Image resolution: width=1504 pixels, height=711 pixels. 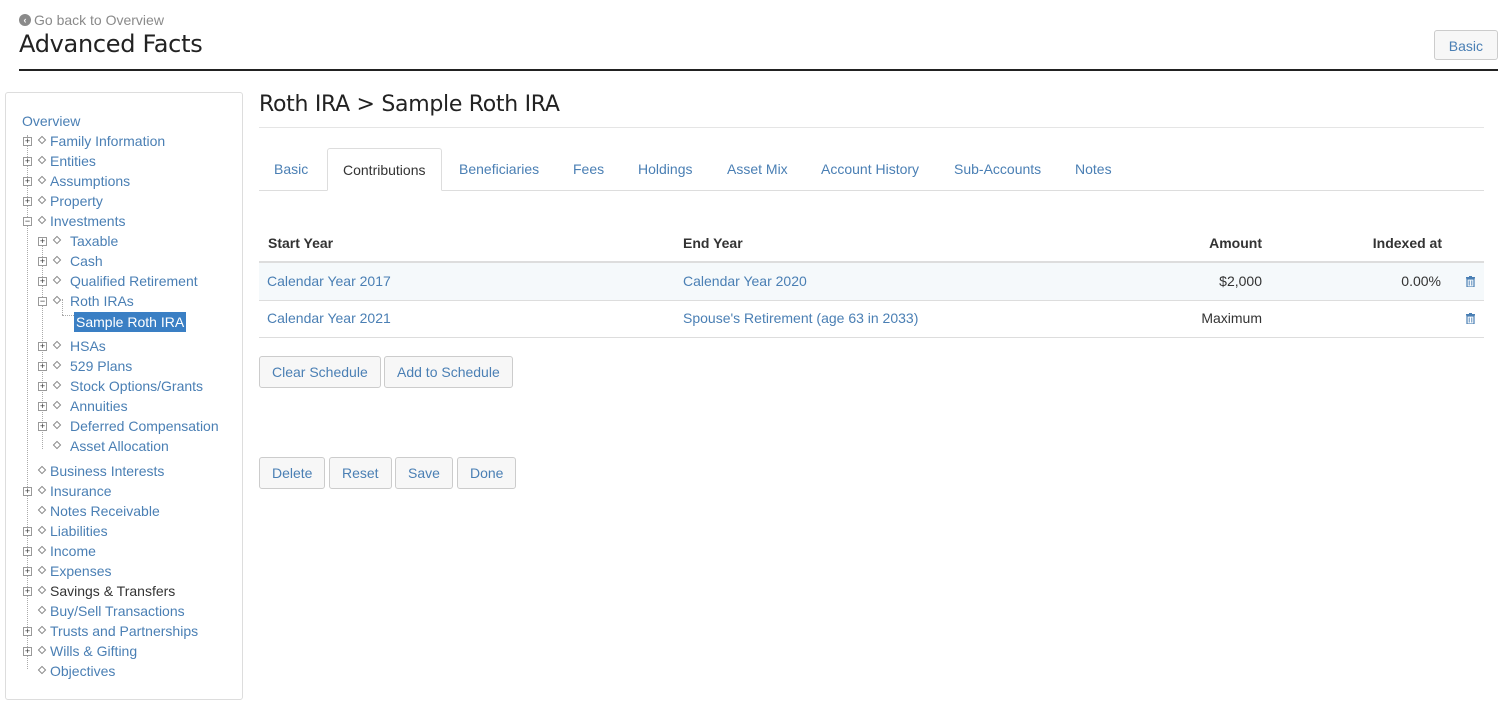 What do you see at coordinates (320, 372) in the screenshot?
I see `clear-schedule-button: Clear Schedule` at bounding box center [320, 372].